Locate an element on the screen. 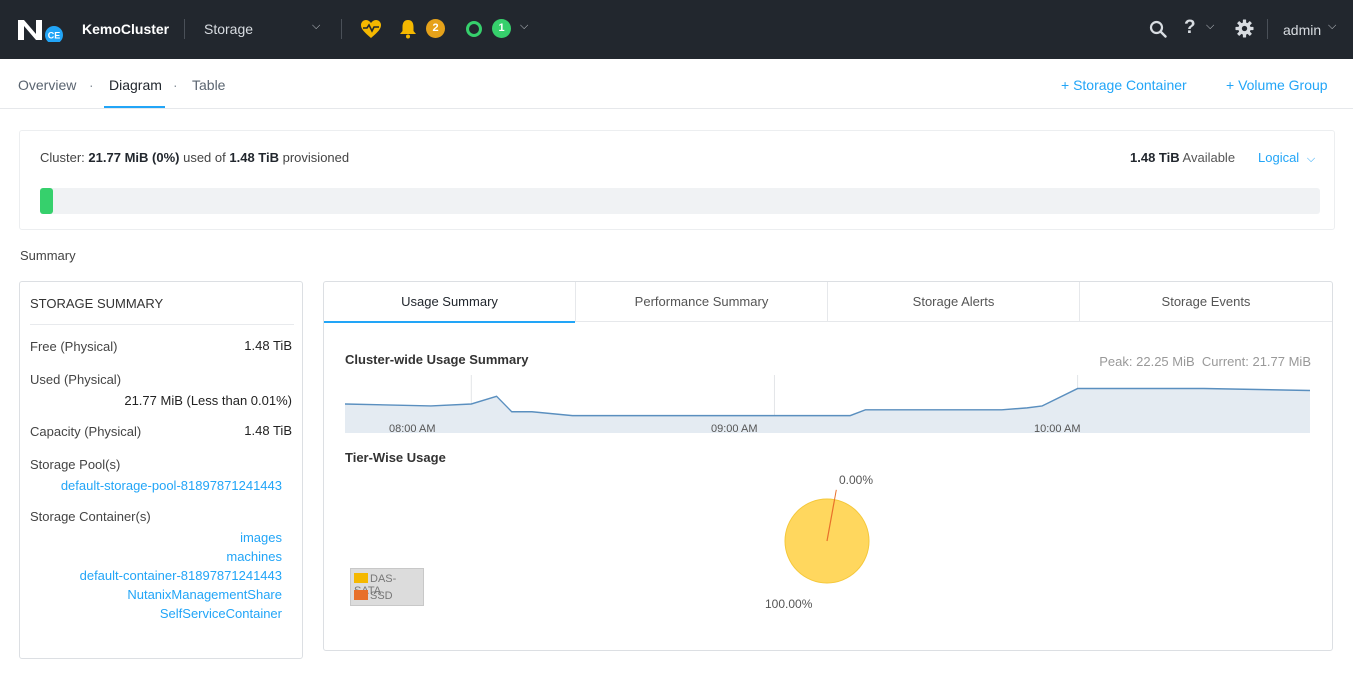  tab-storage-events: Storage Events is located at coordinates (1206, 302).